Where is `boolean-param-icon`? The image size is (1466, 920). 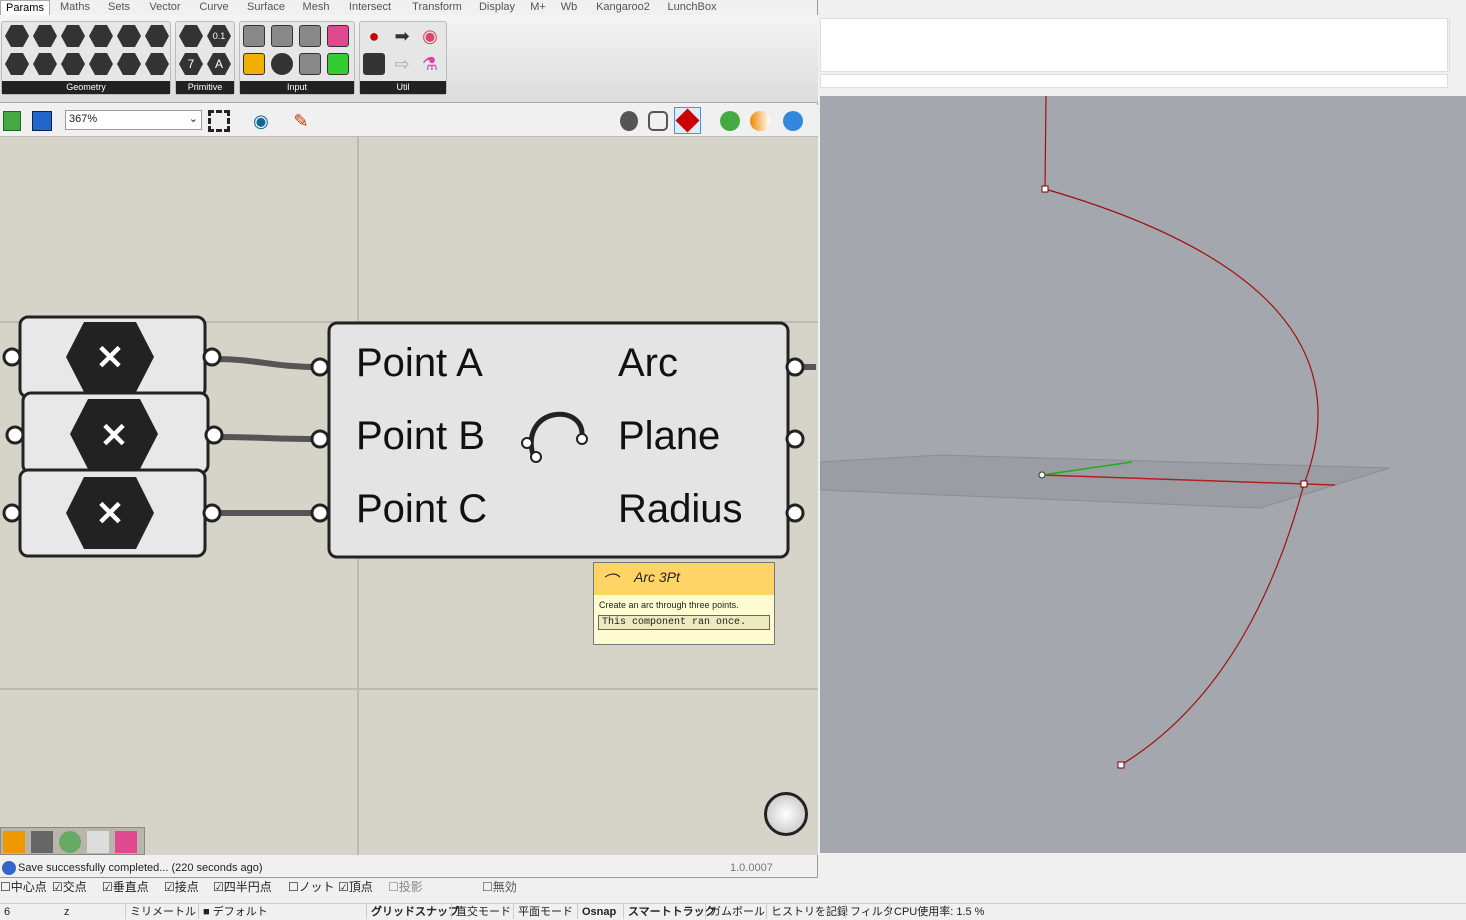
boolean-param-icon is located at coordinates (191, 36).